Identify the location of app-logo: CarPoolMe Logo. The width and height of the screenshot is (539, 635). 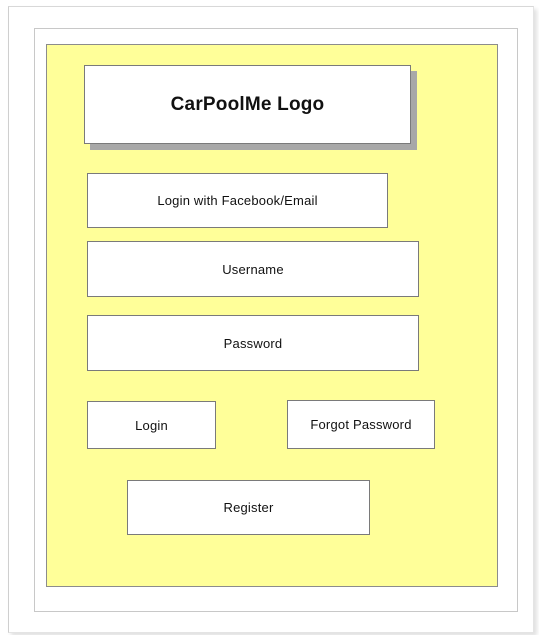
(247, 104).